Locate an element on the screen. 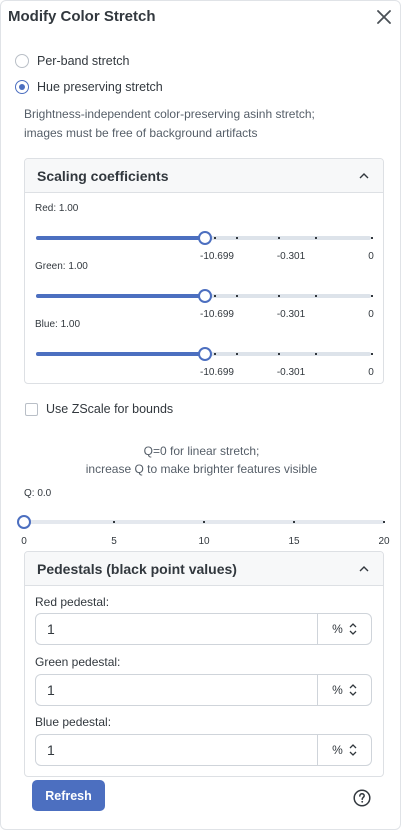 This screenshot has height=830, width=401. green-slider-thumb is located at coordinates (204, 296).